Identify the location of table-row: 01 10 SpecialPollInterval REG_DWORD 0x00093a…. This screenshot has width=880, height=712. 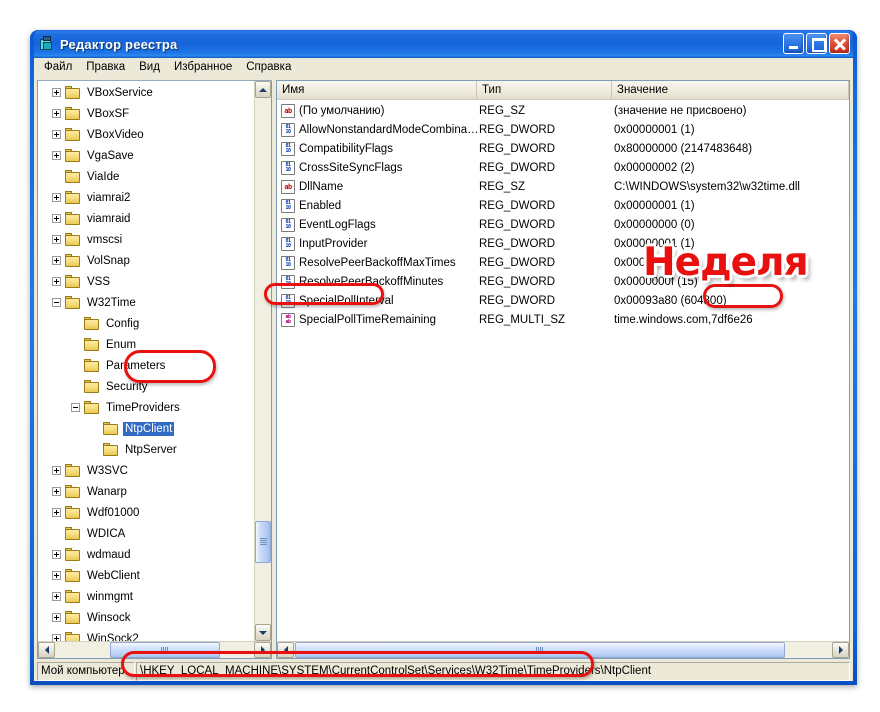
(563, 300).